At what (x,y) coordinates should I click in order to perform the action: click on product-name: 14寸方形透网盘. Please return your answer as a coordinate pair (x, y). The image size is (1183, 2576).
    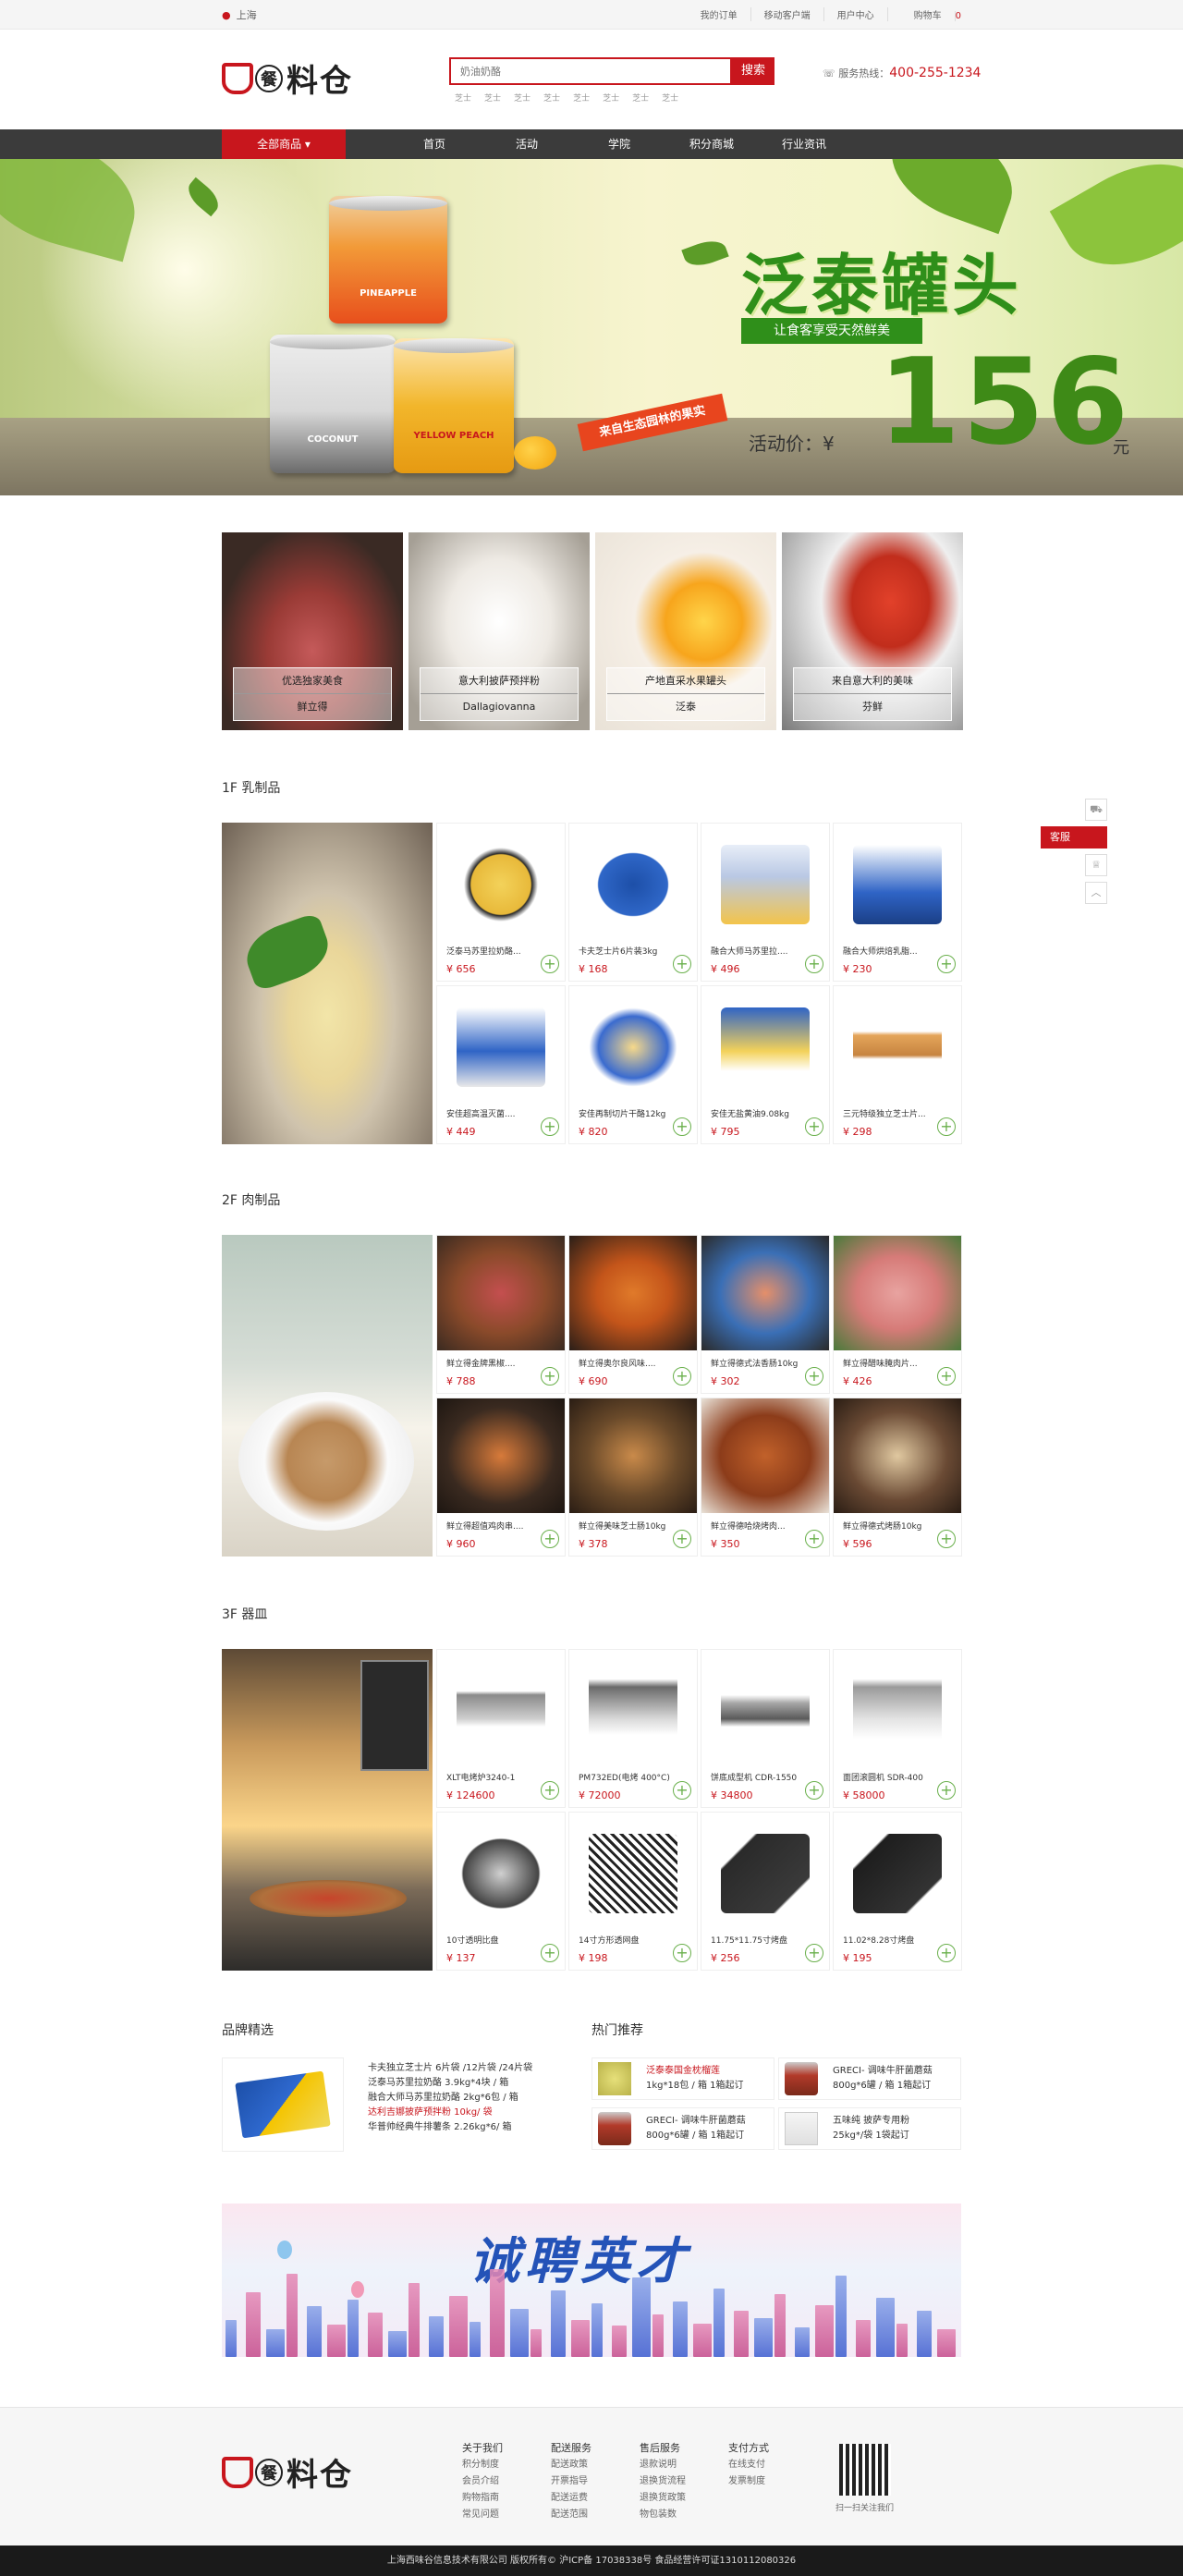
    Looking at the image, I should click on (630, 1940).